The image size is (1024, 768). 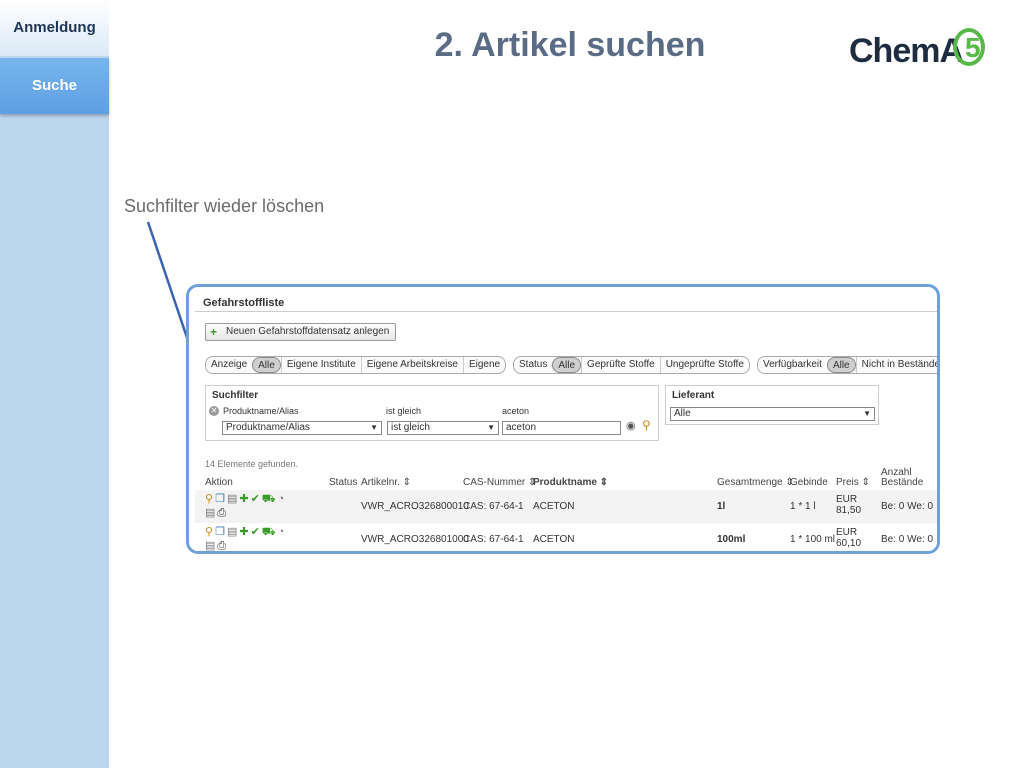 What do you see at coordinates (533, 364) in the screenshot?
I see `filter-status-label: Status` at bounding box center [533, 364].